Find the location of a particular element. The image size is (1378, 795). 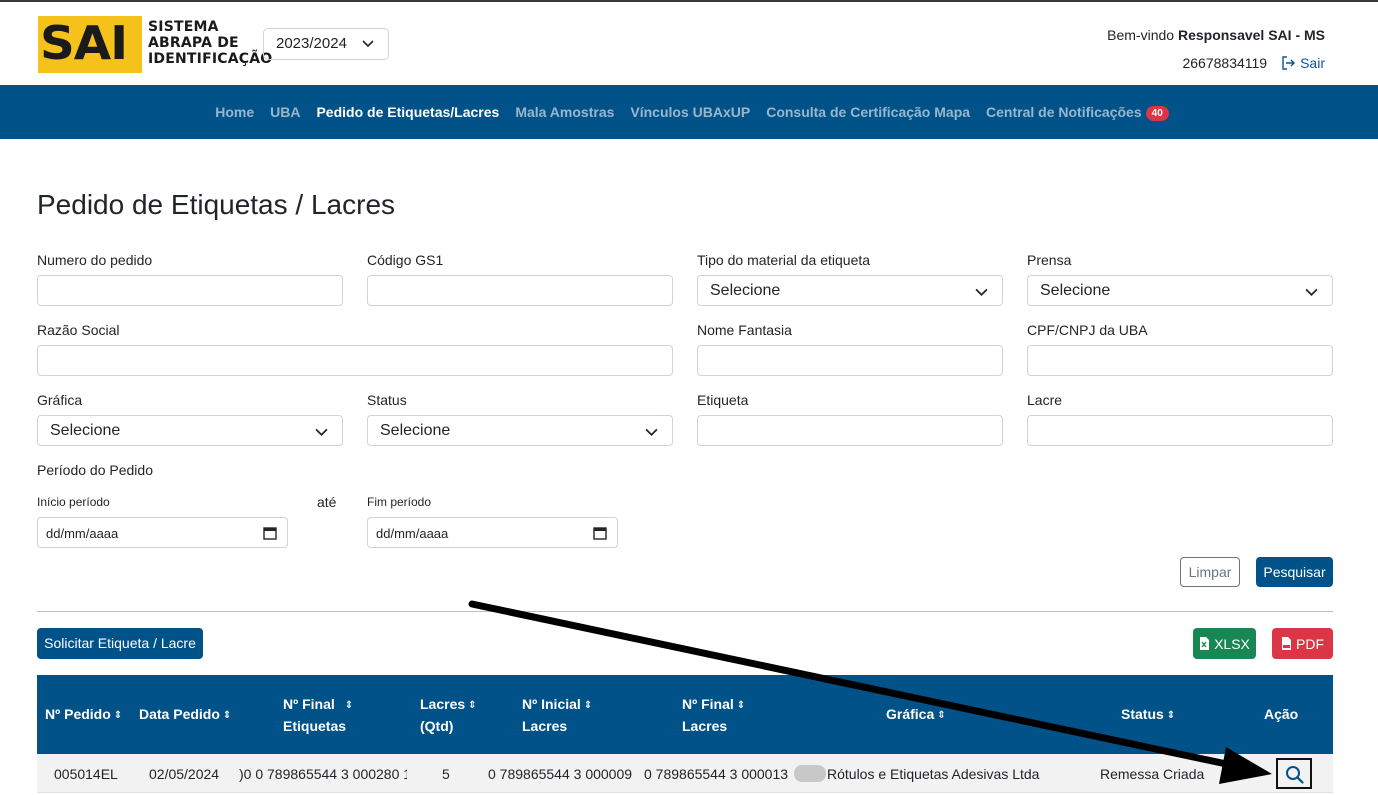

col-final-lacres: Nº Final ⇕ Lacres is located at coordinates (713, 715).